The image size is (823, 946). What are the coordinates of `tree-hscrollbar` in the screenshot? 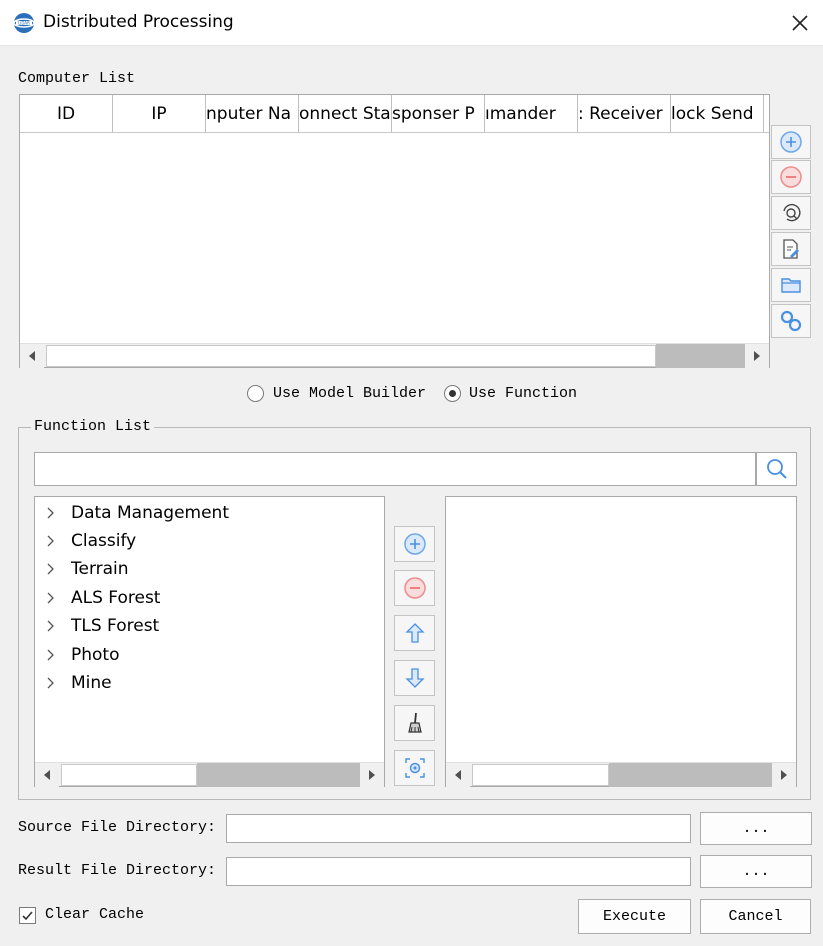 It's located at (209, 774).